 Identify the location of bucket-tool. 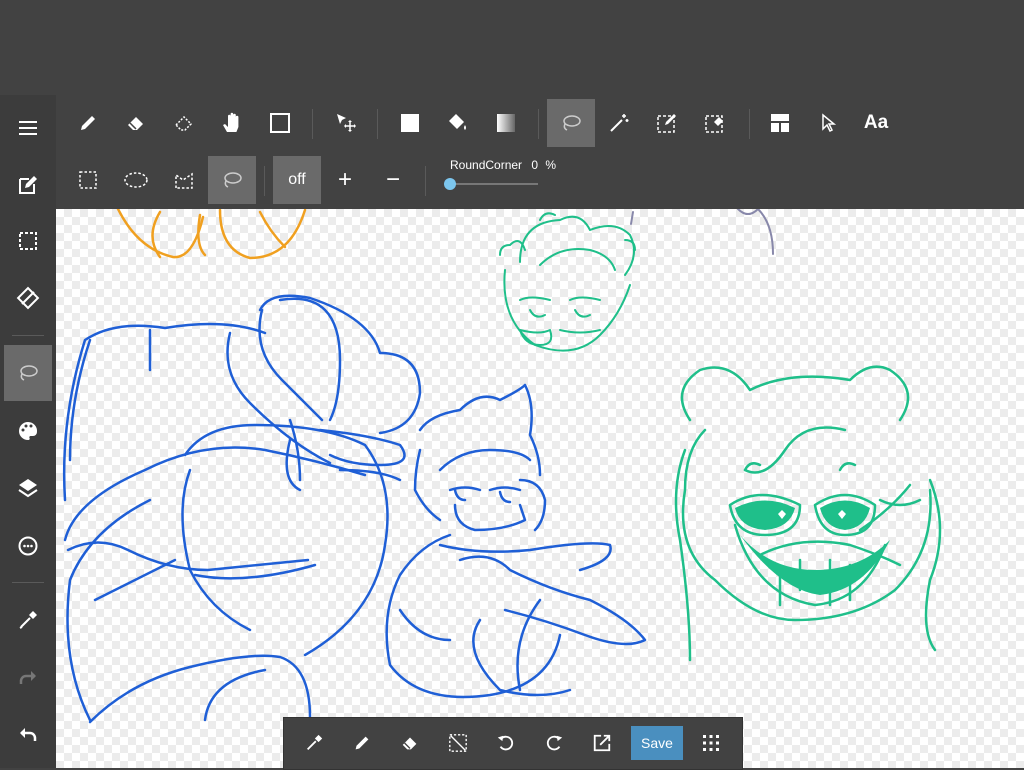
(458, 123).